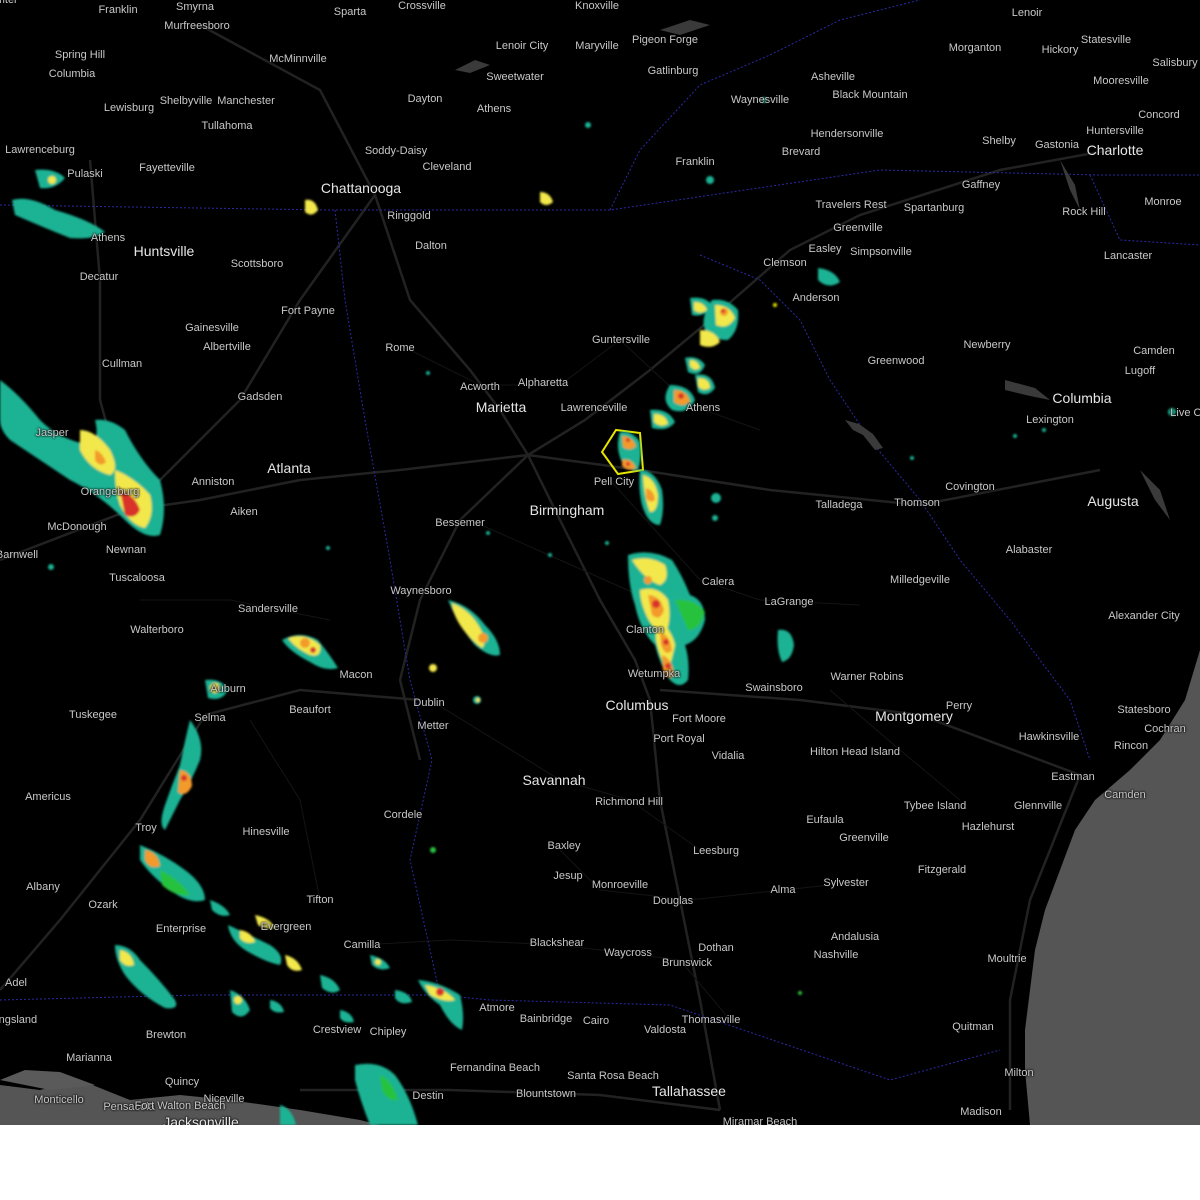 The image size is (1200, 1200). I want to click on city-label: Aiken, so click(244, 512).